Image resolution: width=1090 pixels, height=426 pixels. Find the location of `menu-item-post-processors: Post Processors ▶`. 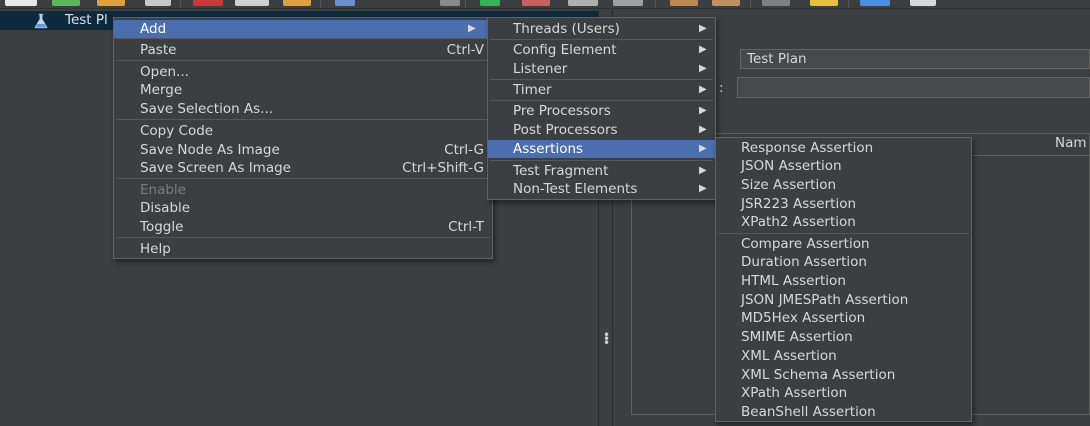

menu-item-post-processors: Post Processors ▶ is located at coordinates (601, 130).